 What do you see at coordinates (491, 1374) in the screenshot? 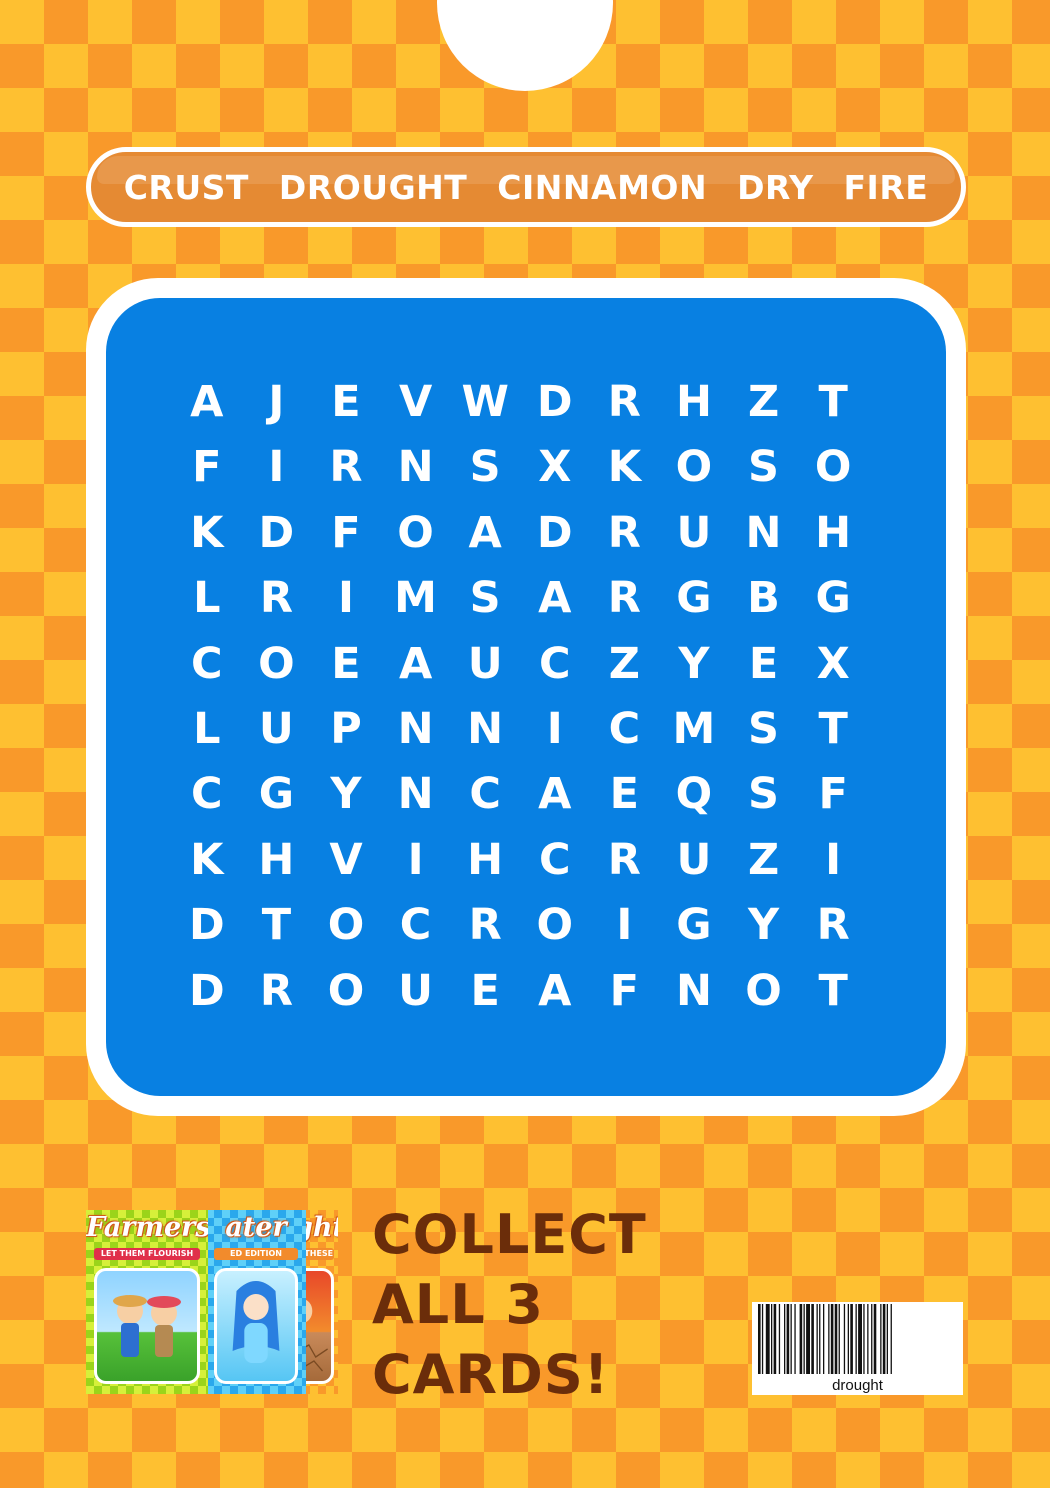
I see `collect-line-3: CARDS!` at bounding box center [491, 1374].